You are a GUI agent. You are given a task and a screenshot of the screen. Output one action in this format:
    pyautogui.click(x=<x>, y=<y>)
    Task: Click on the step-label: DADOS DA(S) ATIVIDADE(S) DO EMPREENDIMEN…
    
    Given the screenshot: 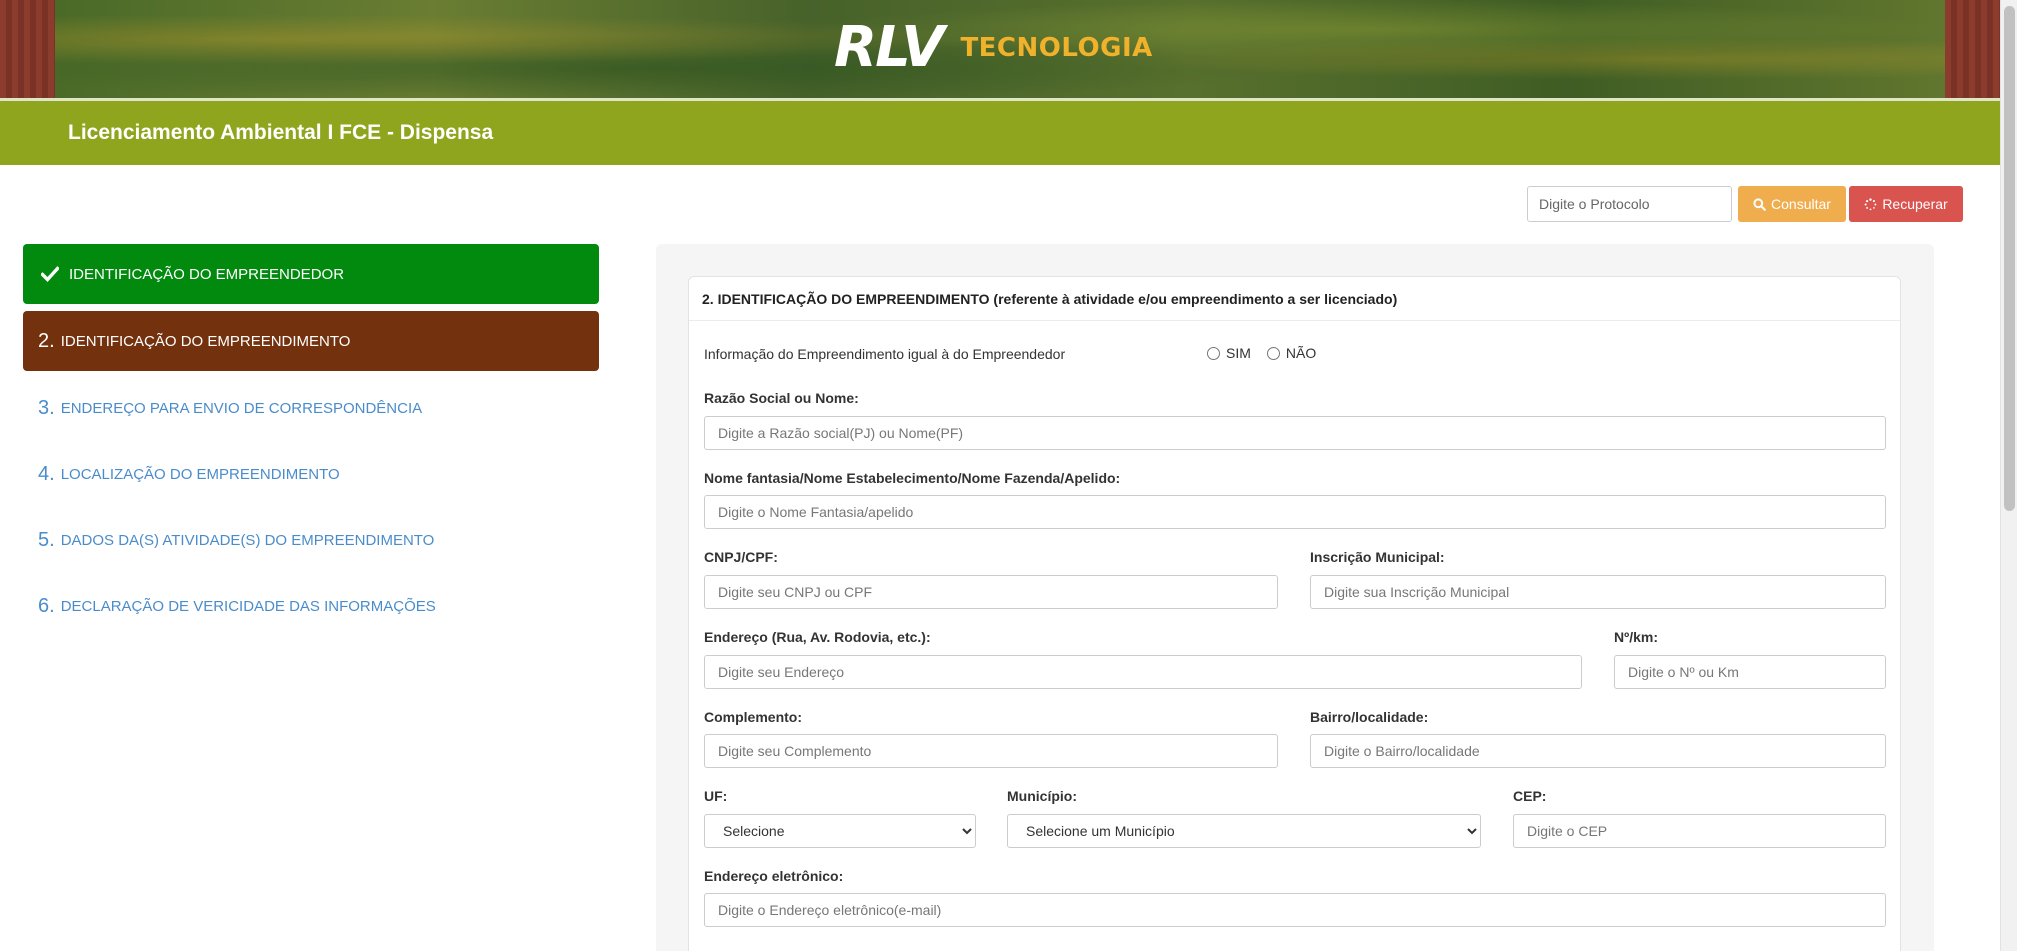 What is the action you would take?
    pyautogui.click(x=247, y=540)
    